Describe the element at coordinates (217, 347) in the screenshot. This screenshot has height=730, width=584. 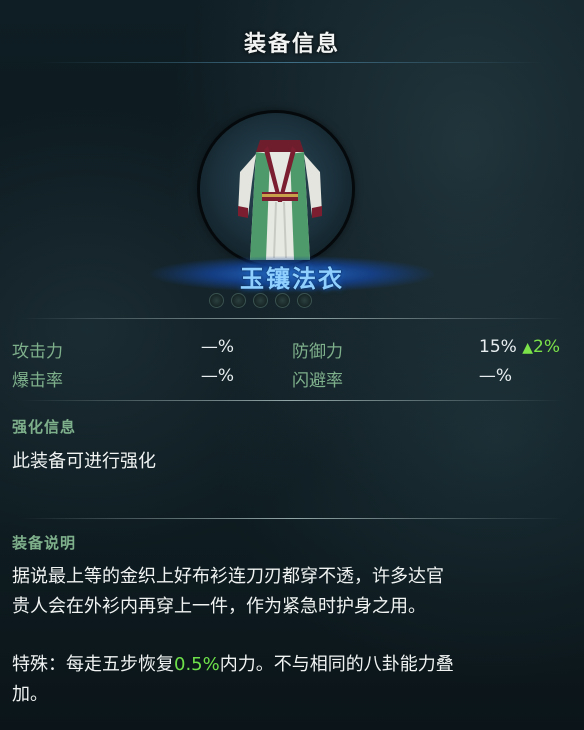
I see `attack-value: —%` at that location.